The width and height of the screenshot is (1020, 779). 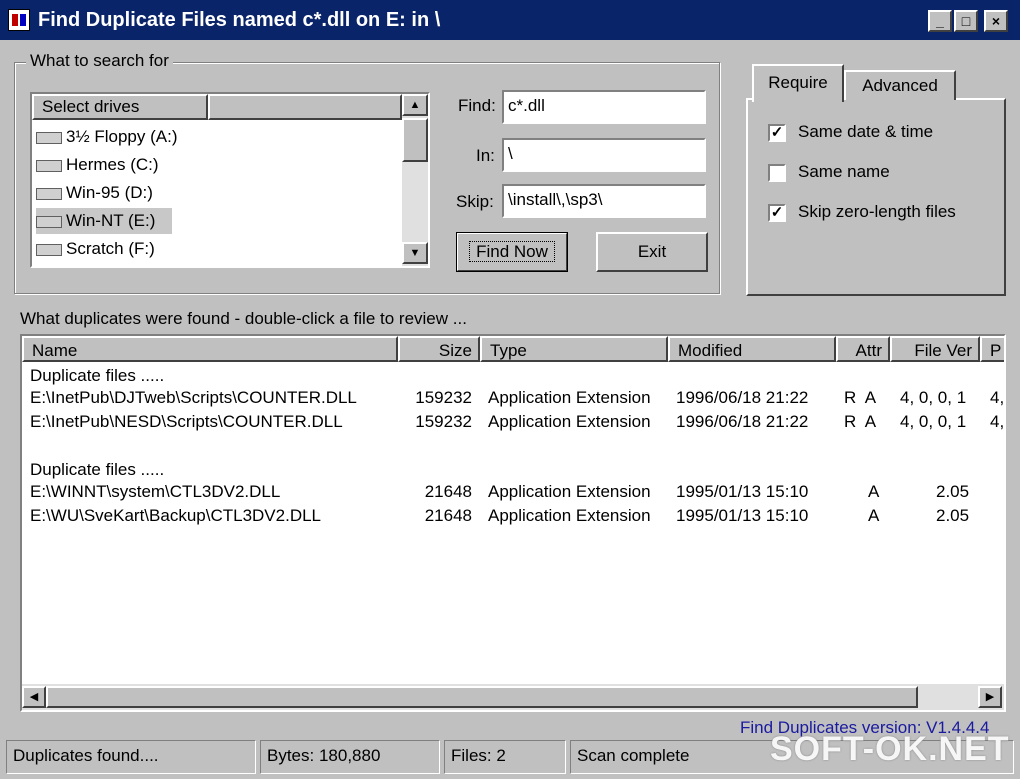 What do you see at coordinates (752, 349) in the screenshot?
I see `column-header-modified: Modified` at bounding box center [752, 349].